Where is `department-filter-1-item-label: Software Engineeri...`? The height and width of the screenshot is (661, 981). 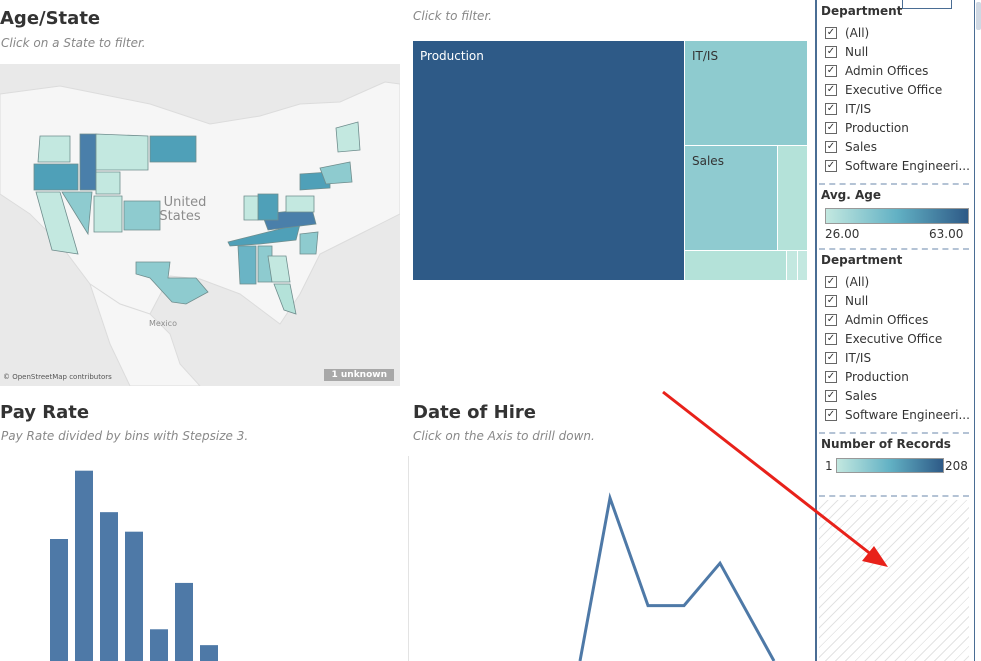 department-filter-1-item-label: Software Engineeri... is located at coordinates (907, 166).